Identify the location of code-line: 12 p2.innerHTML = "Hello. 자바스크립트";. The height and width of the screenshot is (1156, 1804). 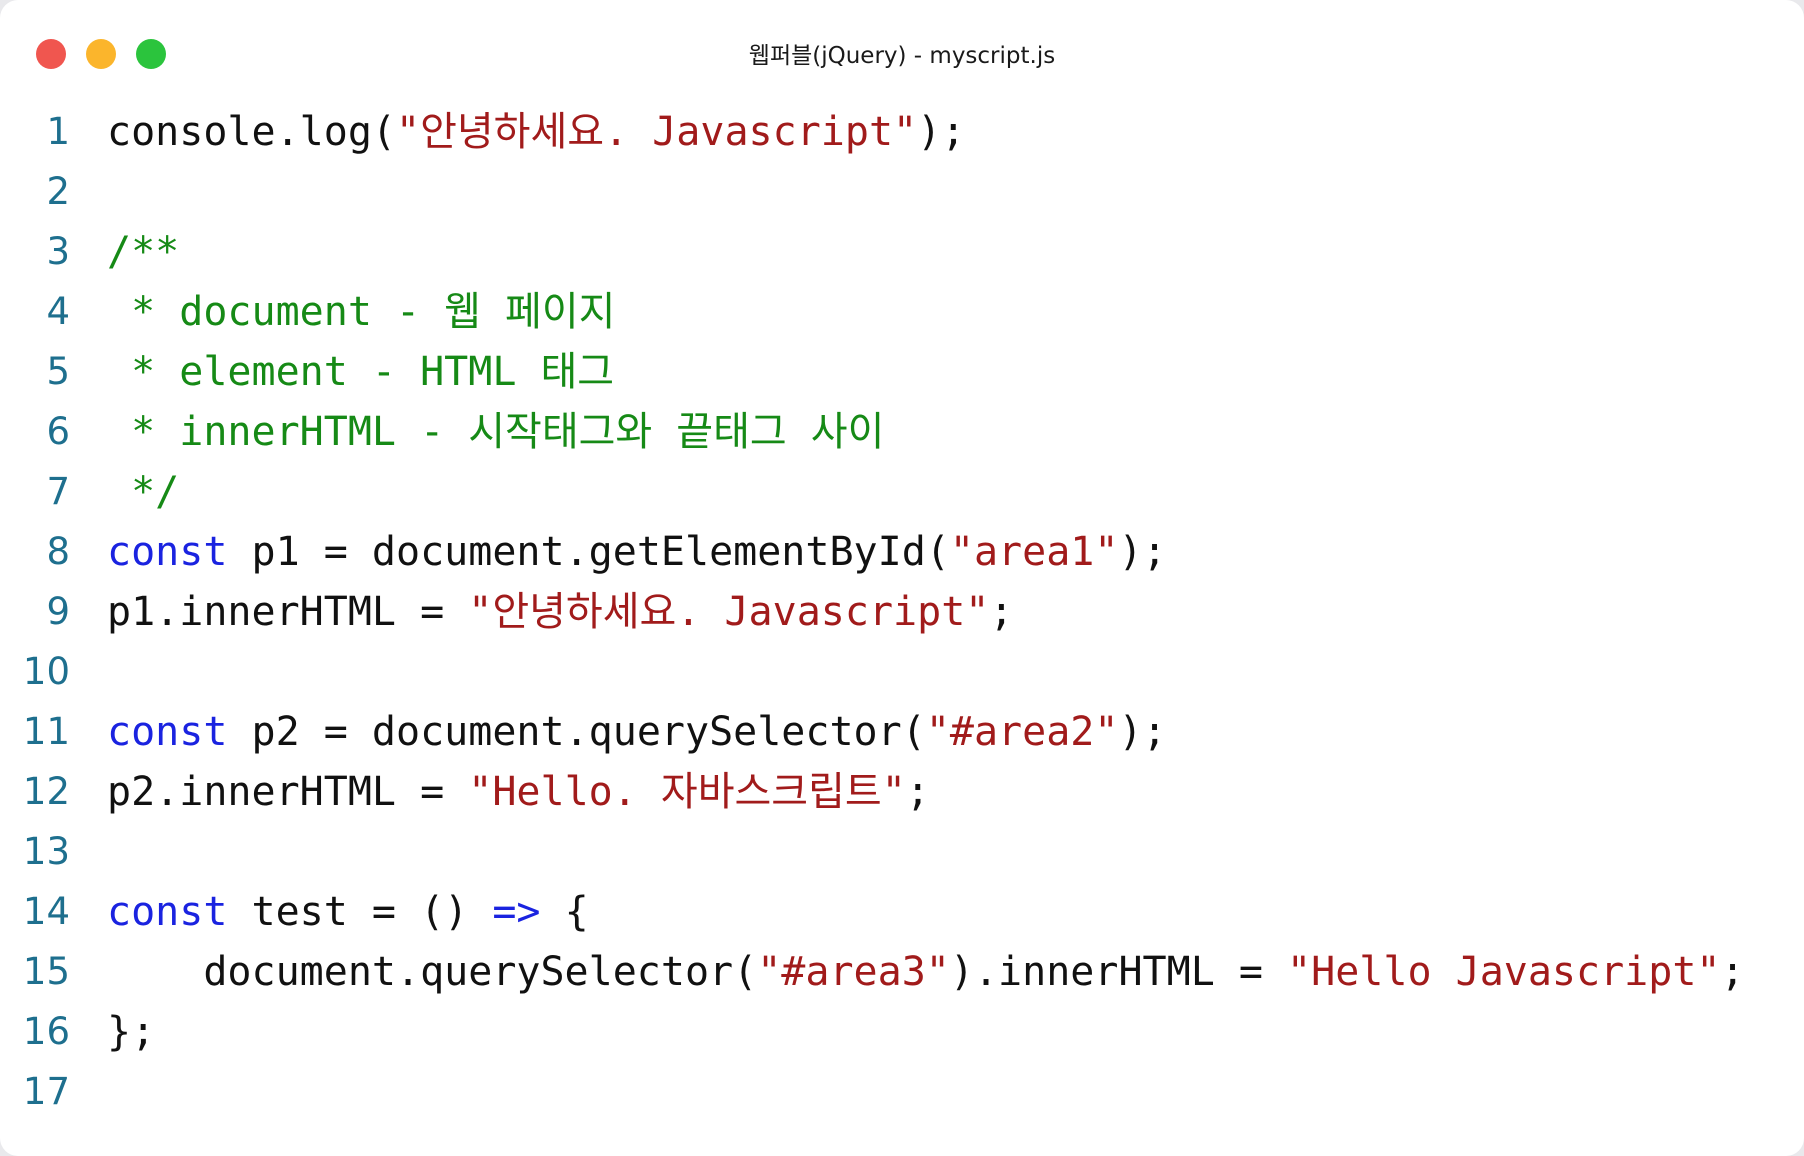
(902, 792).